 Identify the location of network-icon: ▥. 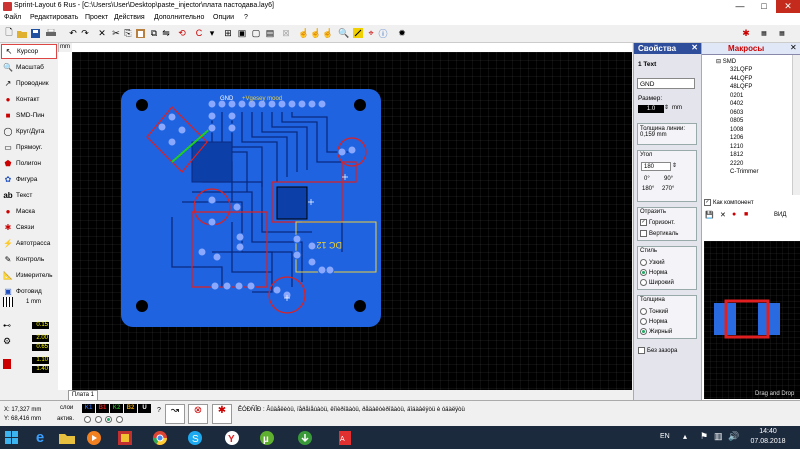
(718, 436).